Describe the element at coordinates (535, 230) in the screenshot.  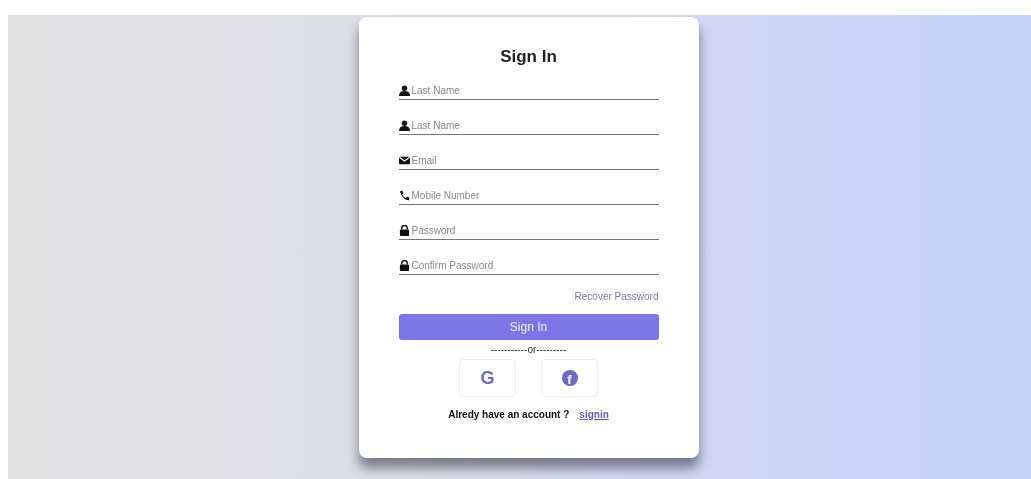
I see `input-field: Password` at that location.